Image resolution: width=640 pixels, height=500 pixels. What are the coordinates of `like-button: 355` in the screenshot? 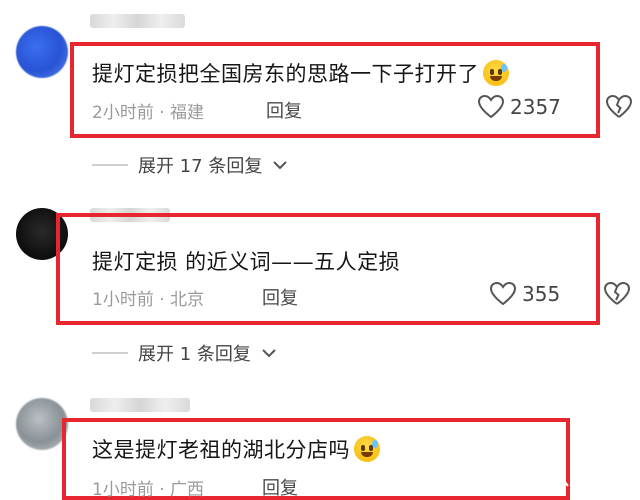 It's located at (525, 294).